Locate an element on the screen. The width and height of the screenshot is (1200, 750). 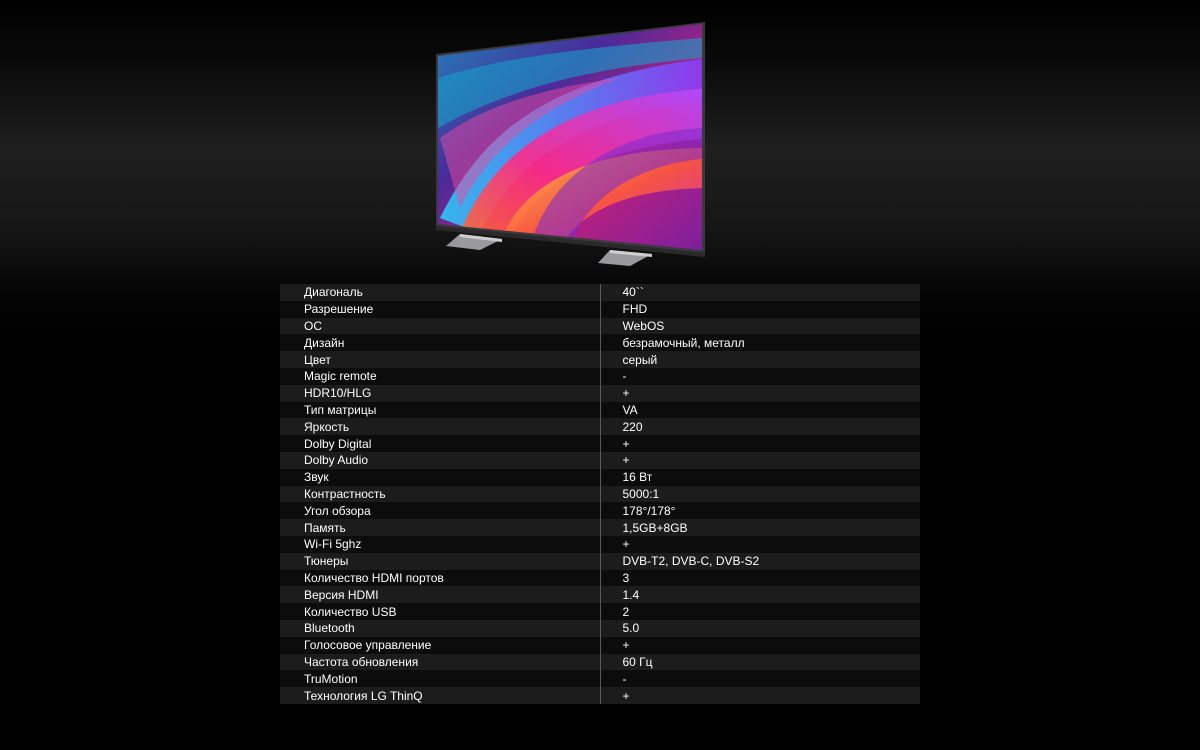
spec-value: 220 is located at coordinates (759, 427).